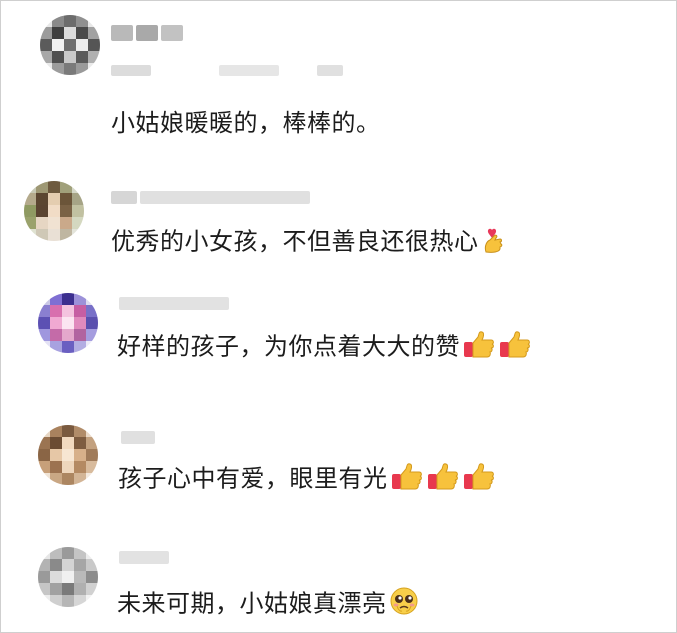  I want to click on comment-text: 孩子心中有爱，眼里有光, so click(307, 479).